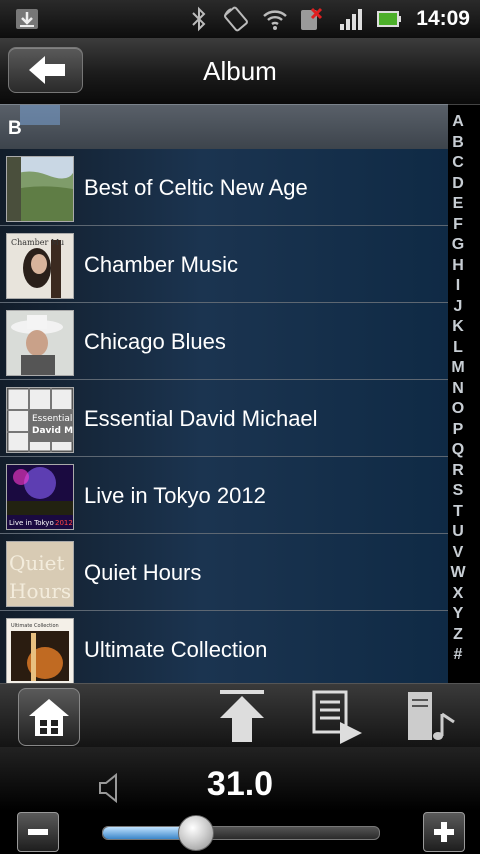 The image size is (480, 854). Describe the element at coordinates (458, 430) in the screenshot. I see `alphabet-letter: P` at that location.